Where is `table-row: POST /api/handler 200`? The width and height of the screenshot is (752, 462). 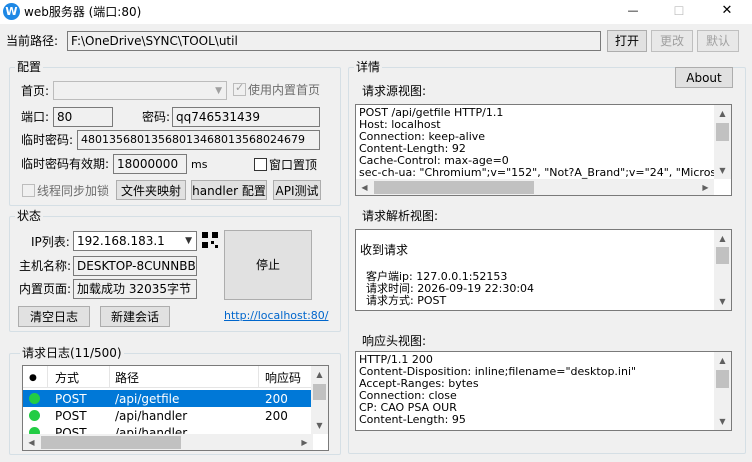 table-row: POST /api/handler 200 is located at coordinates (168, 415).